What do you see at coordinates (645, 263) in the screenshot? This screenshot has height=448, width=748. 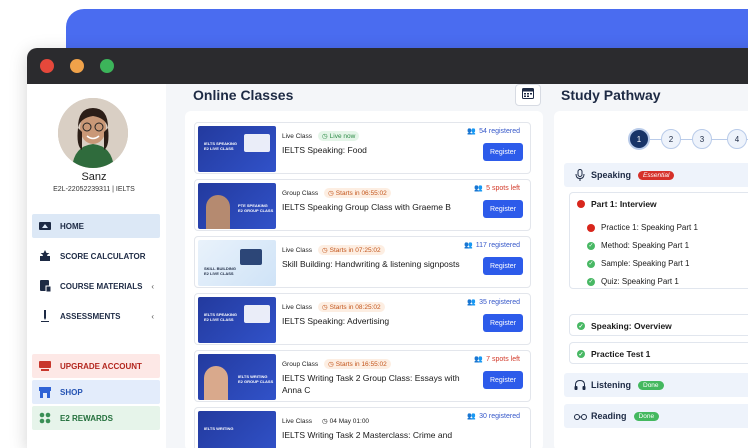 I see `pathway-item-label: Sample: Speaking Part 1` at bounding box center [645, 263].